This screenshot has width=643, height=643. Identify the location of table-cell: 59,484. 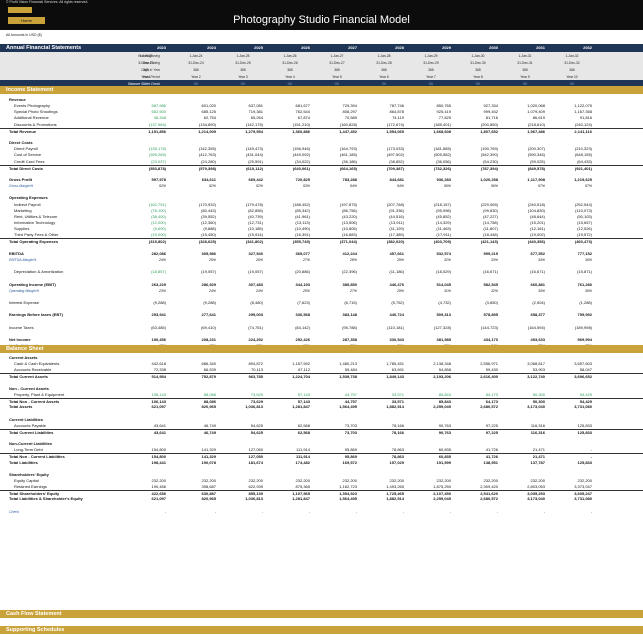
(337, 370).